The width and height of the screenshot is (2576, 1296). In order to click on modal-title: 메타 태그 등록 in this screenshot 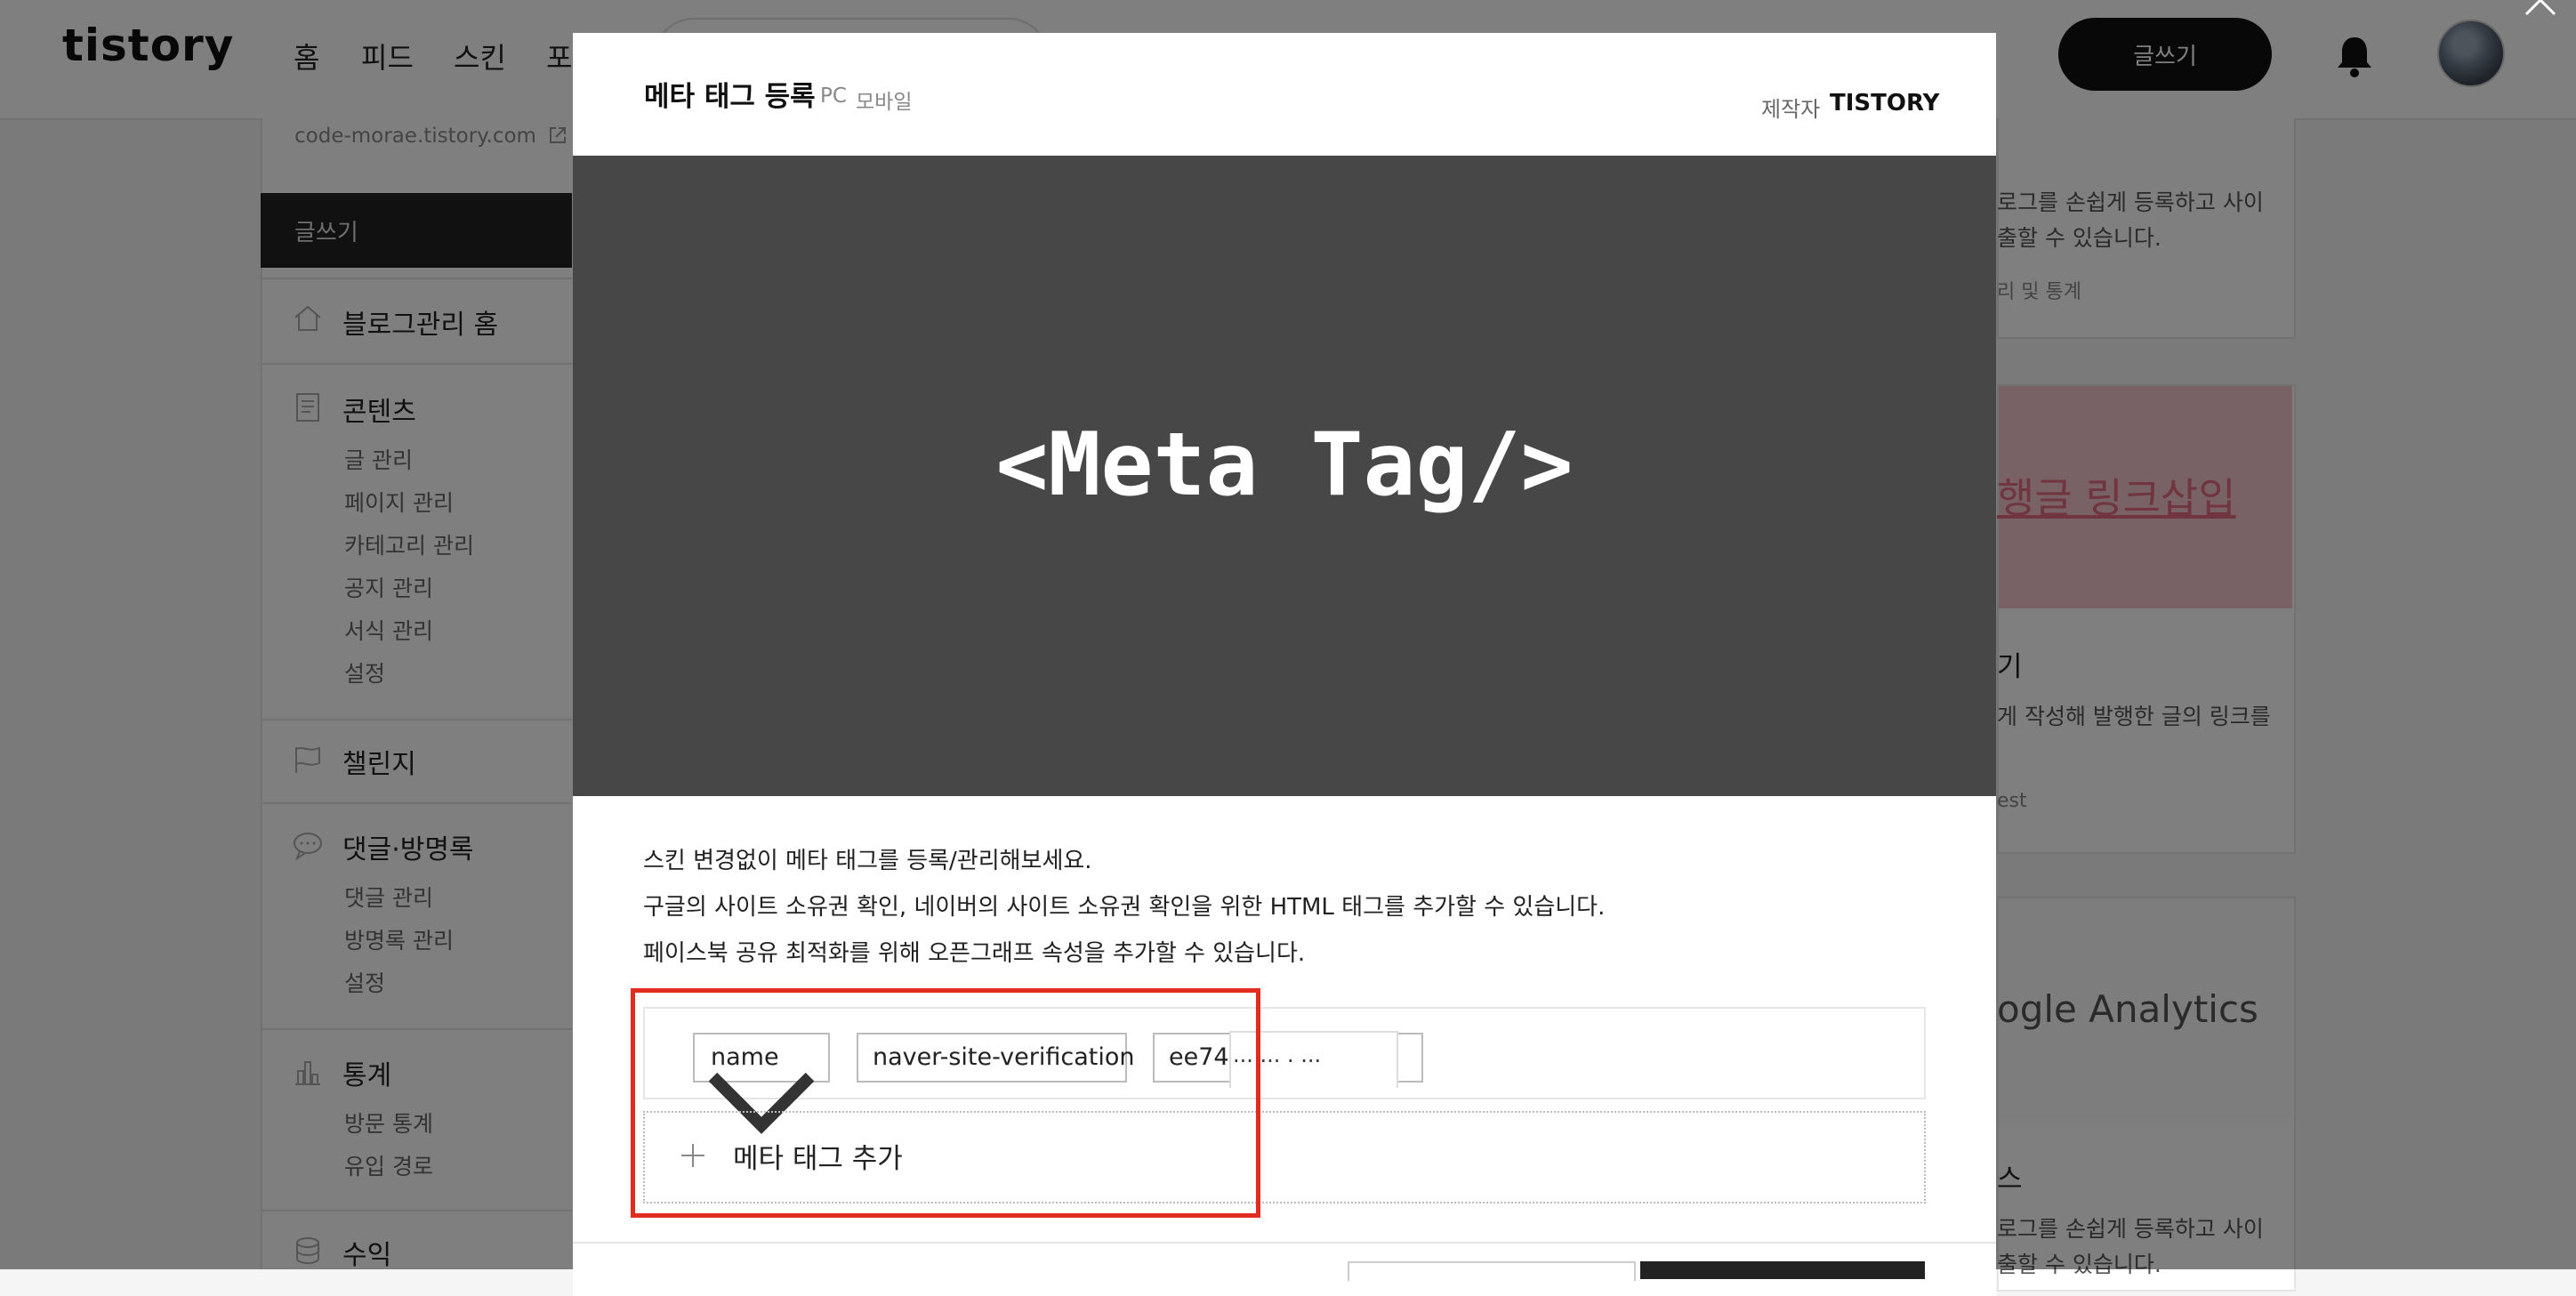, I will do `click(730, 97)`.